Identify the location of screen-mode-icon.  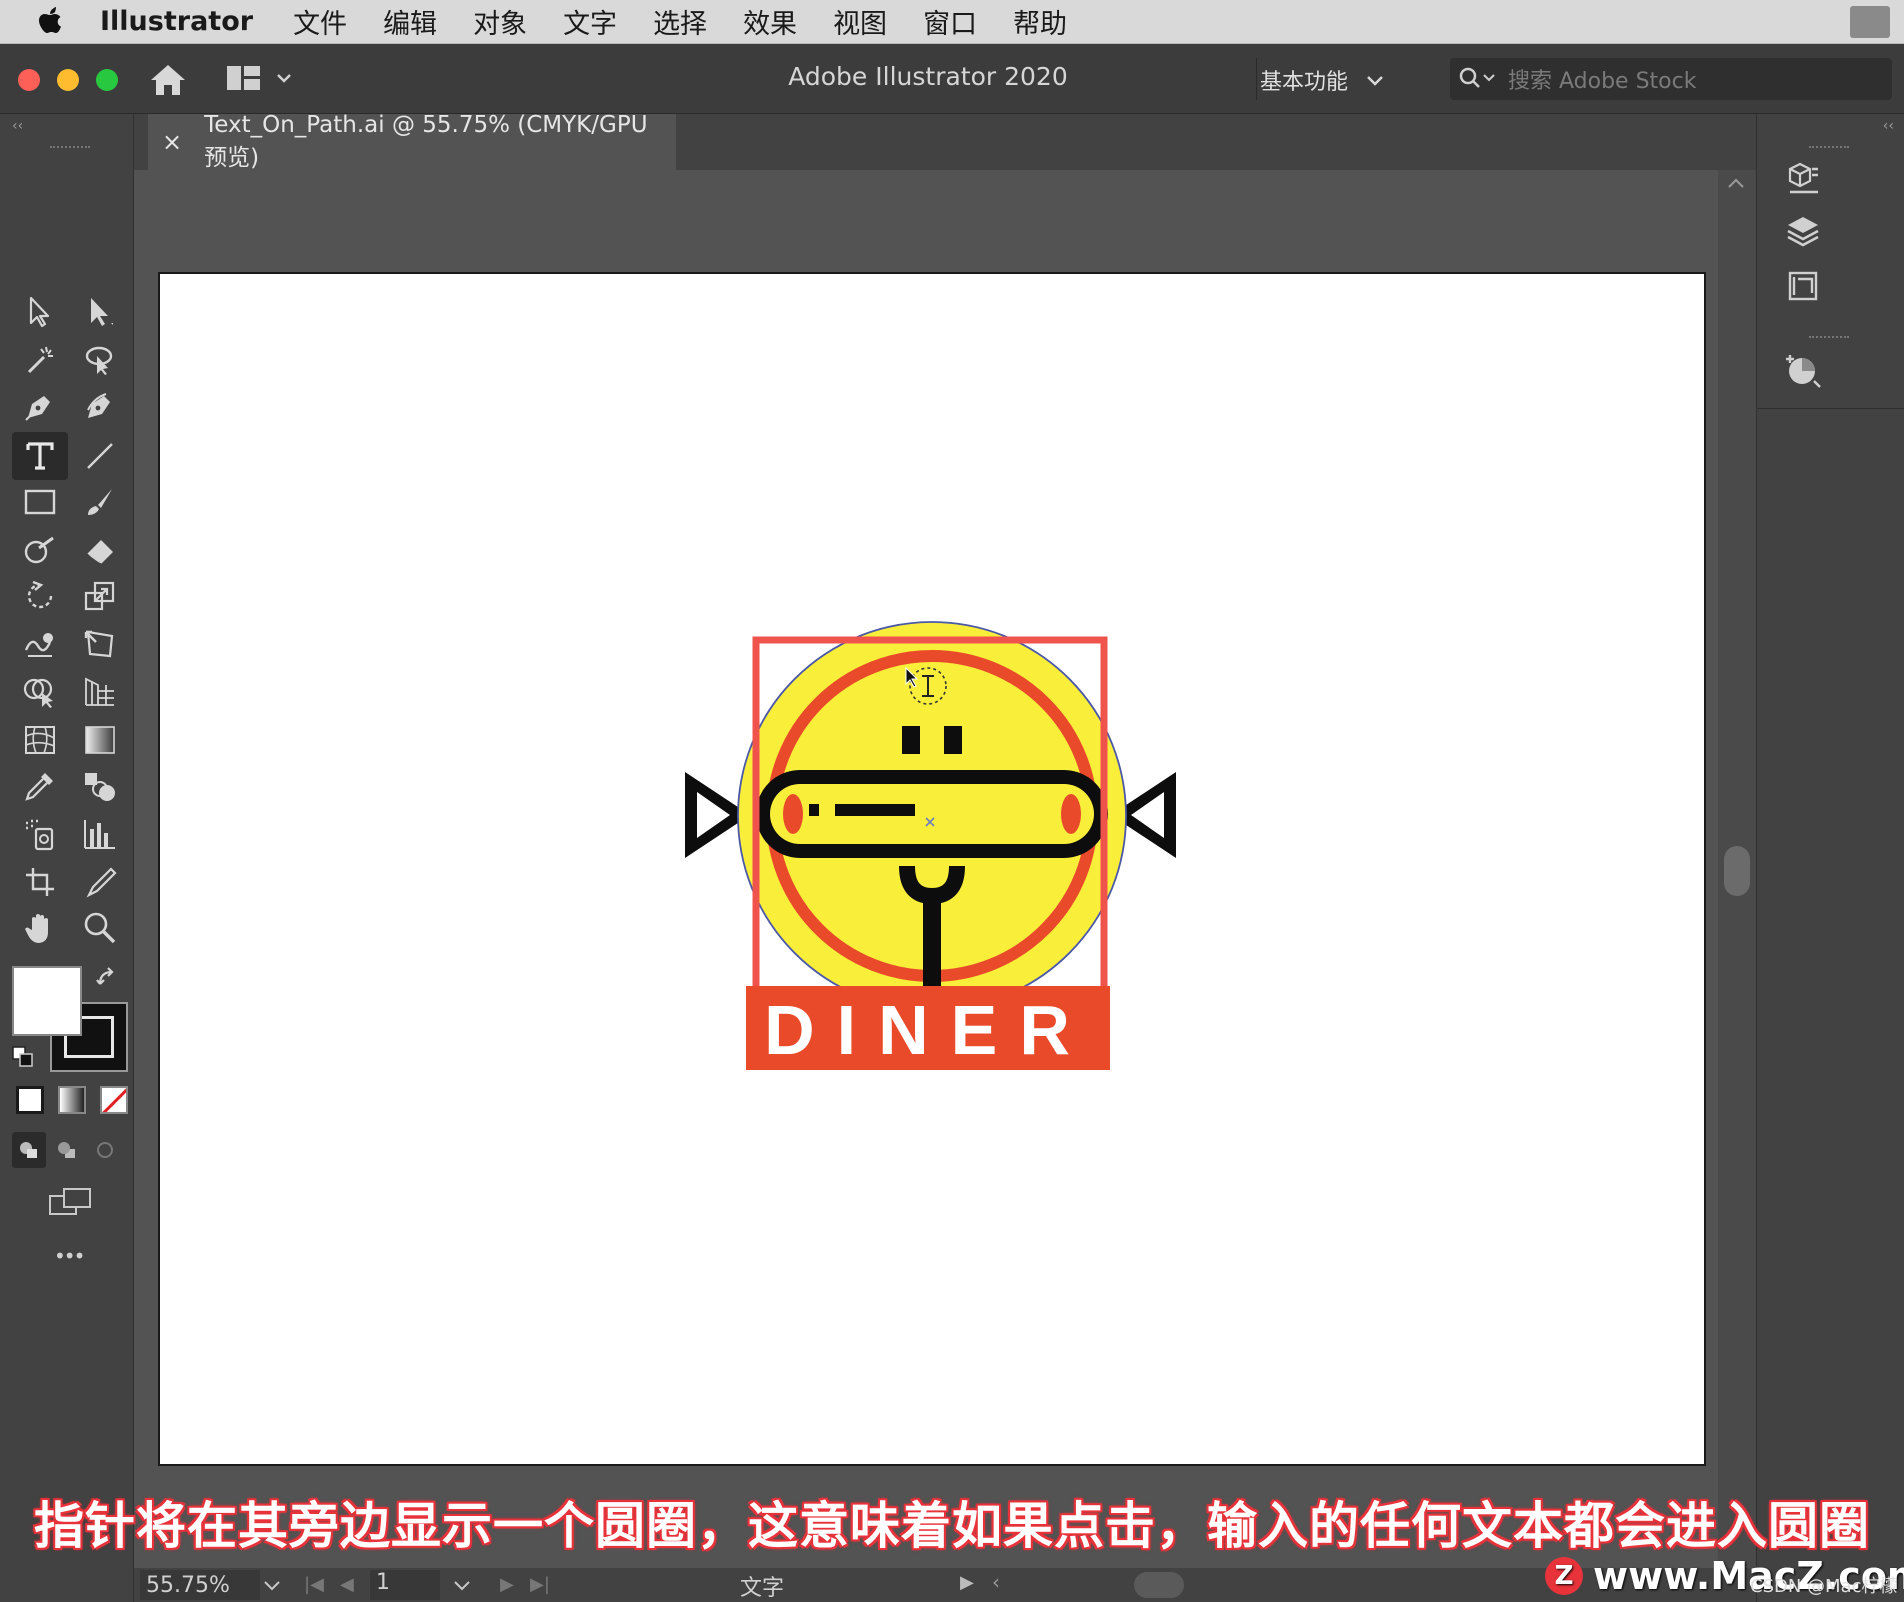
(70, 1204).